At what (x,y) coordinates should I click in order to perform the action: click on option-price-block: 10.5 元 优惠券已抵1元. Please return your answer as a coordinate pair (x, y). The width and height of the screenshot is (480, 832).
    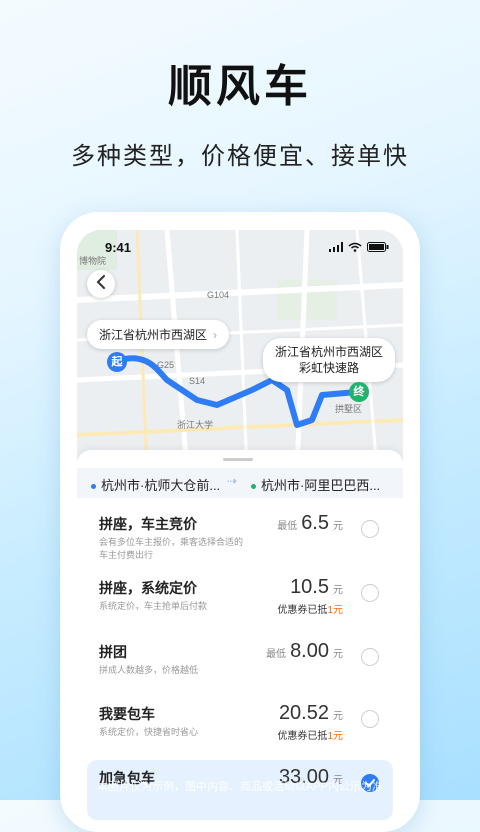
    Looking at the image, I should click on (310, 596).